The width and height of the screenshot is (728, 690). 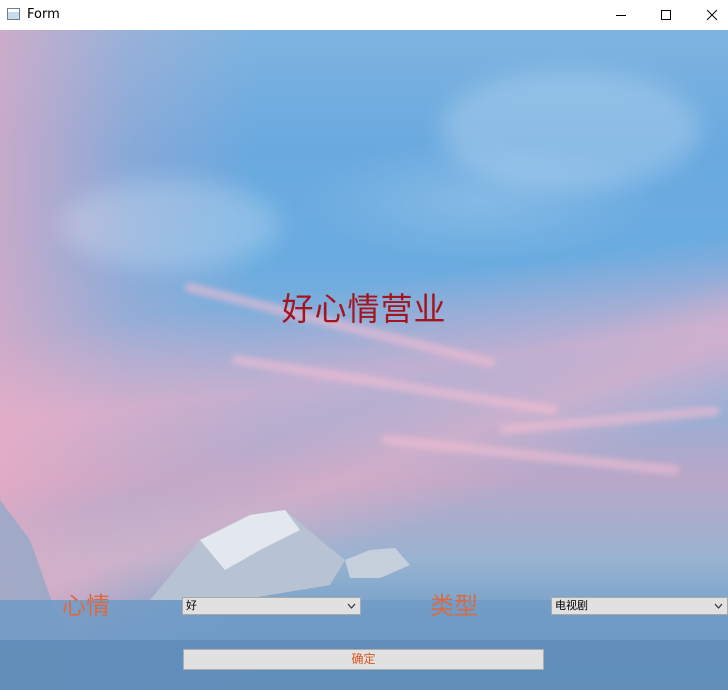 I want to click on page-title: 好心情营业, so click(x=364, y=309).